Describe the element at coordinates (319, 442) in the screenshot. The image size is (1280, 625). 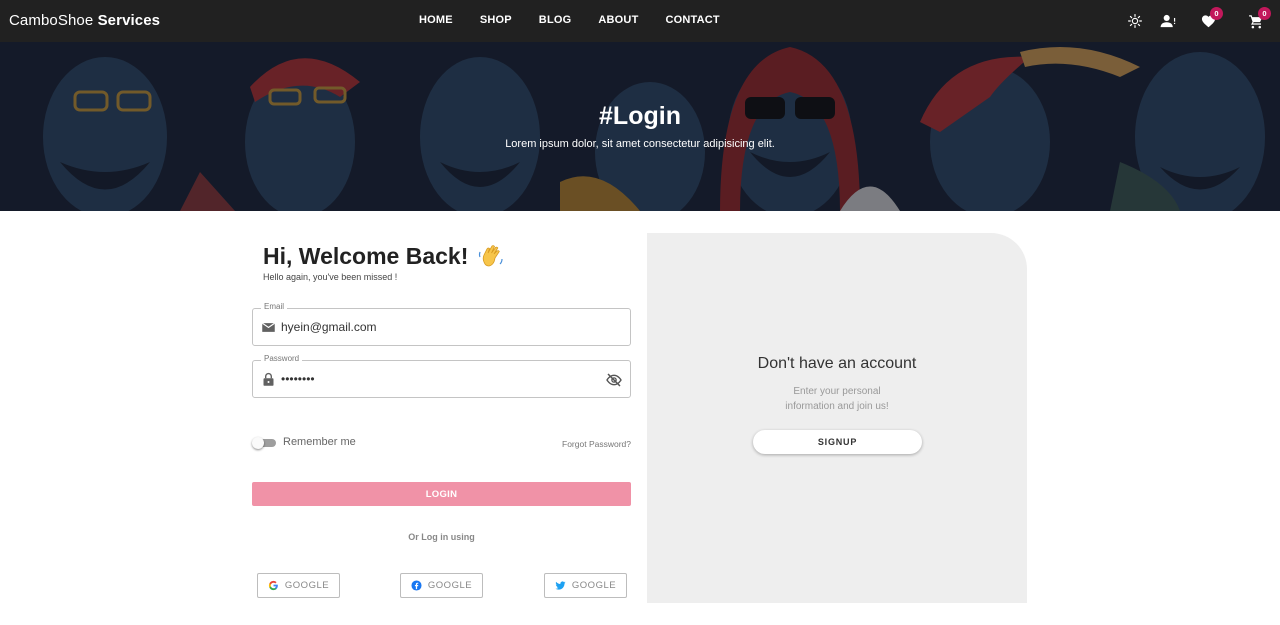
I see `remember-me-label: Remember me` at that location.